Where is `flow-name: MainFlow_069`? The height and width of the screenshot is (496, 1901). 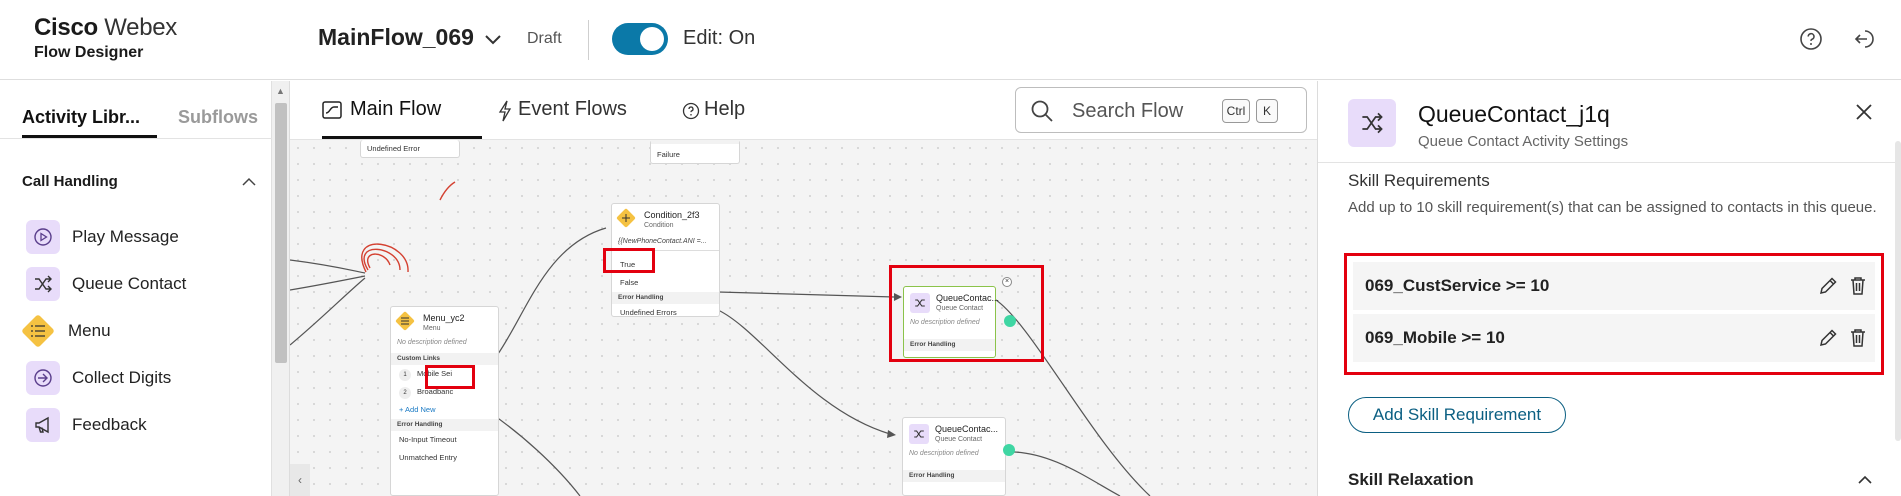 flow-name: MainFlow_069 is located at coordinates (396, 37).